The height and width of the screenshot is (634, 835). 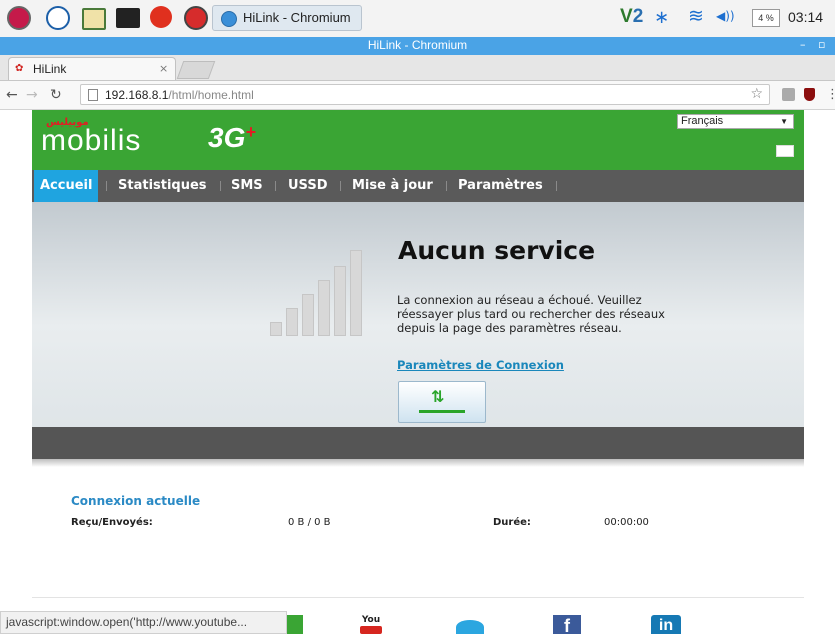 What do you see at coordinates (92, 68) in the screenshot?
I see `browser-tab: ✿ HiLink ×` at bounding box center [92, 68].